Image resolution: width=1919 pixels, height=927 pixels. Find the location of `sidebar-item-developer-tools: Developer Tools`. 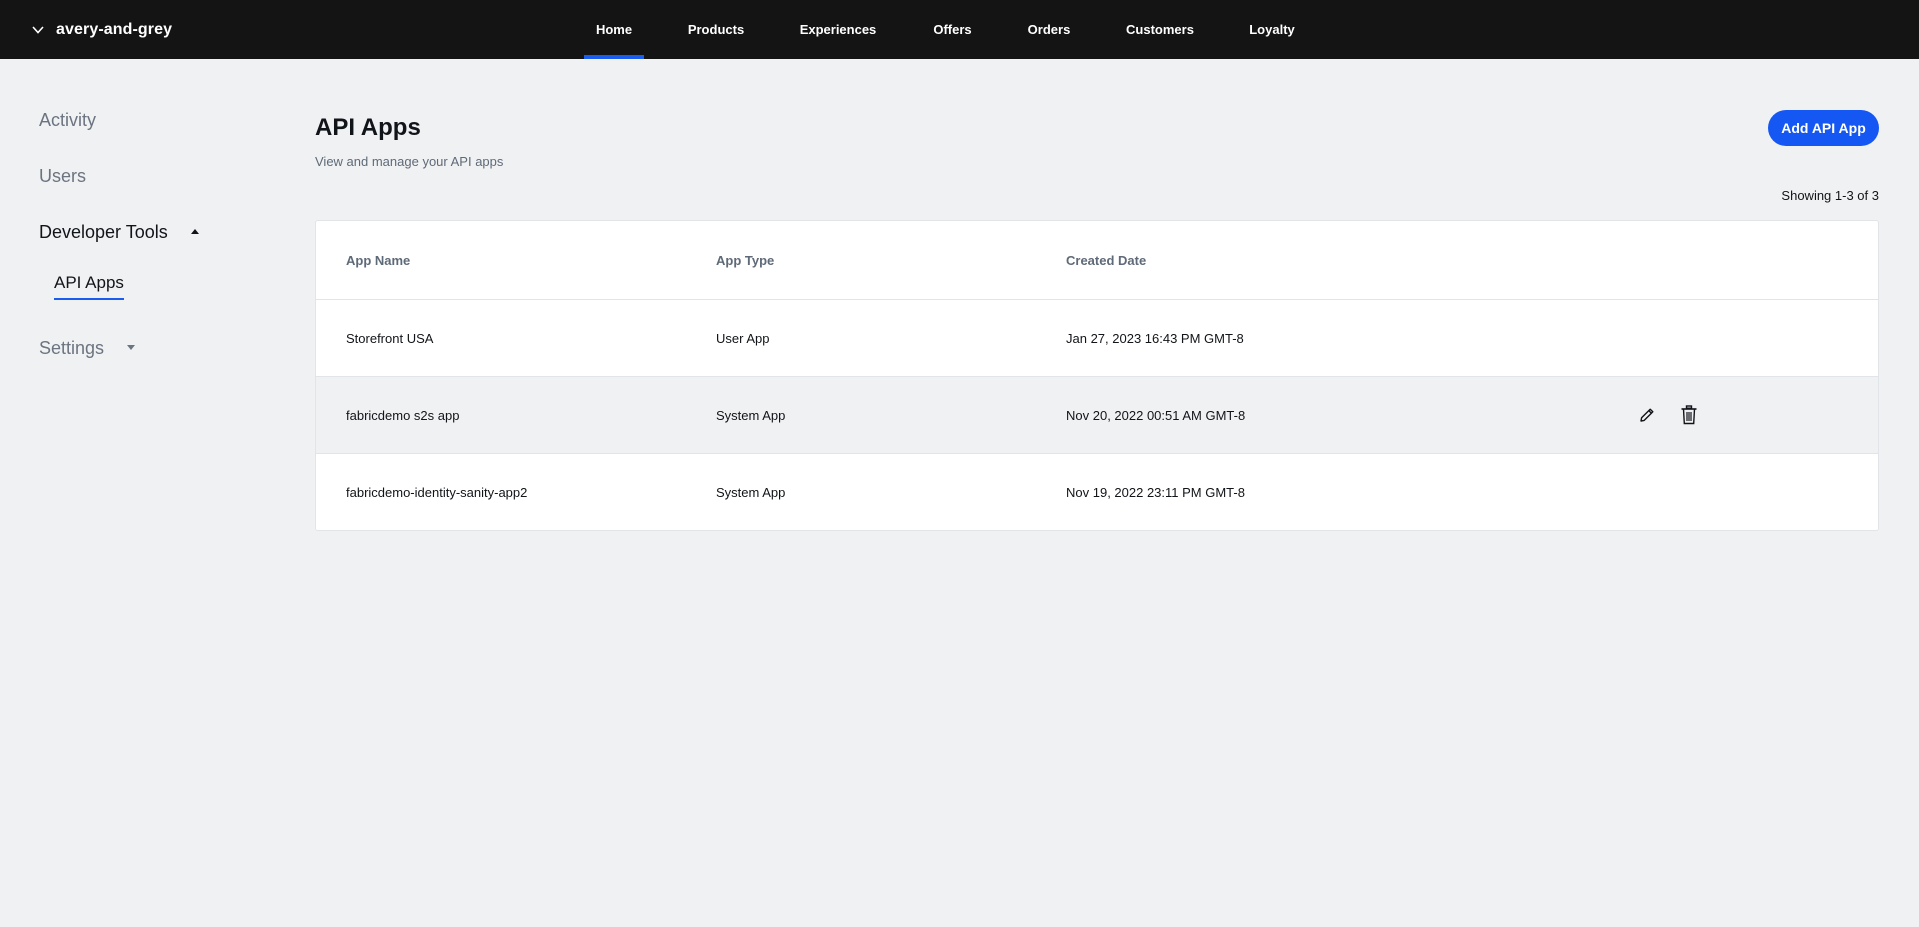

sidebar-item-developer-tools: Developer Tools is located at coordinates (119, 232).